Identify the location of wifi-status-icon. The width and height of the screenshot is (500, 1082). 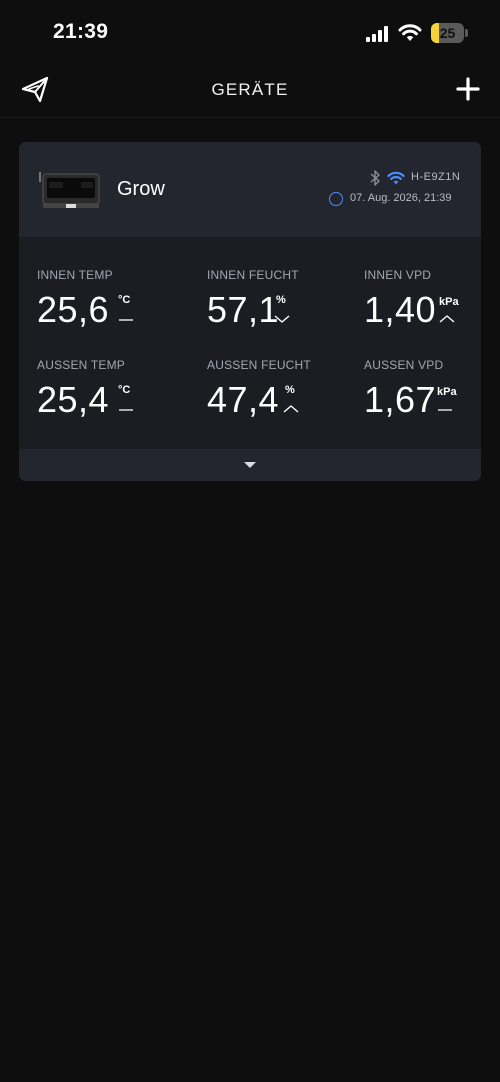
(410, 32).